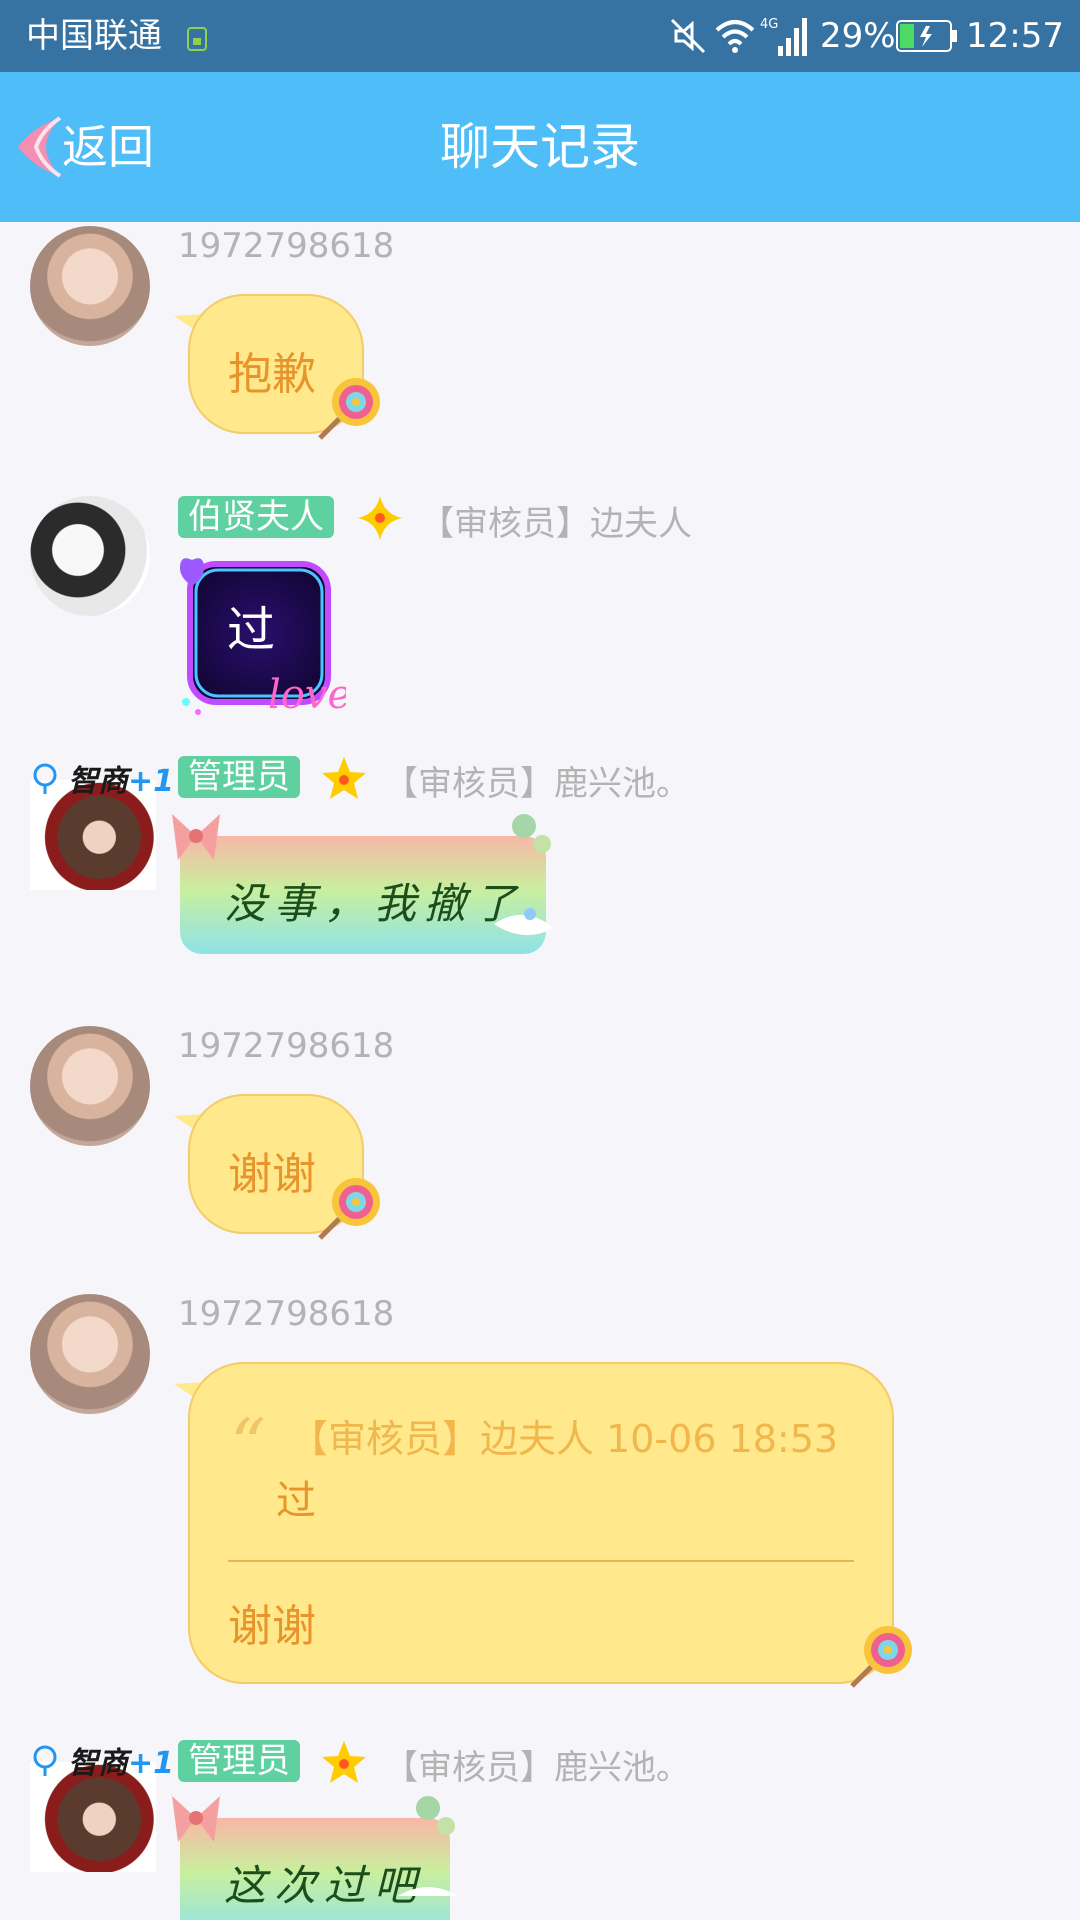 Image resolution: width=1080 pixels, height=1920 pixels. I want to click on chat-message: 1972798618 抱歉, so click(540, 342).